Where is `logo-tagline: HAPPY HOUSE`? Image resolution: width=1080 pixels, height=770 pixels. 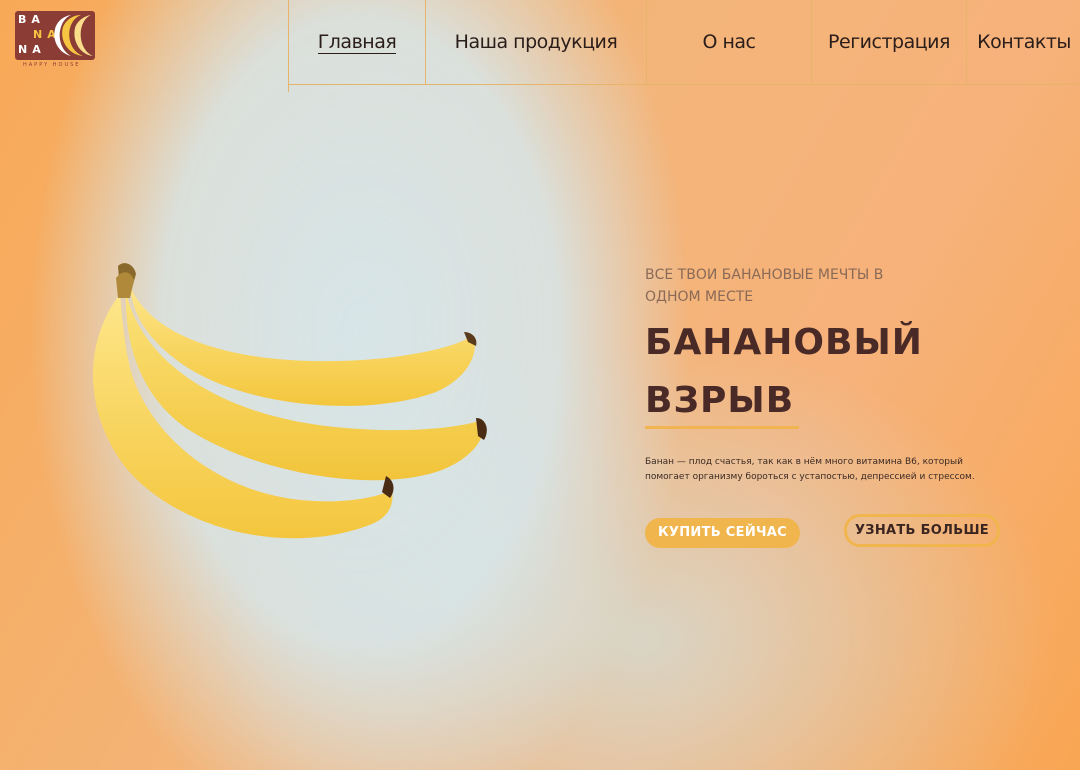 logo-tagline: HAPPY HOUSE is located at coordinates (52, 65).